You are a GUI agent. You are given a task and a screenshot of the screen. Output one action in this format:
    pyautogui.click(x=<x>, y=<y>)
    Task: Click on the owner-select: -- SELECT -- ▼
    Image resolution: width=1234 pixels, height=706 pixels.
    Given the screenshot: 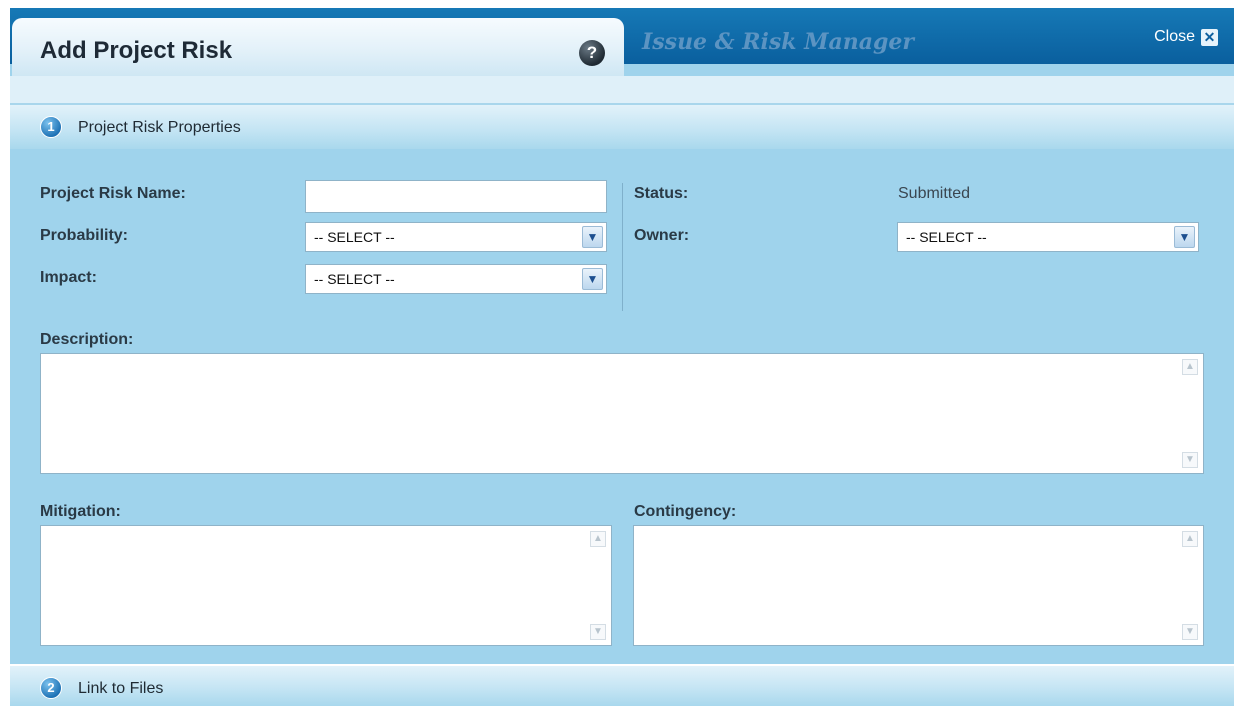 What is the action you would take?
    pyautogui.click(x=1048, y=237)
    